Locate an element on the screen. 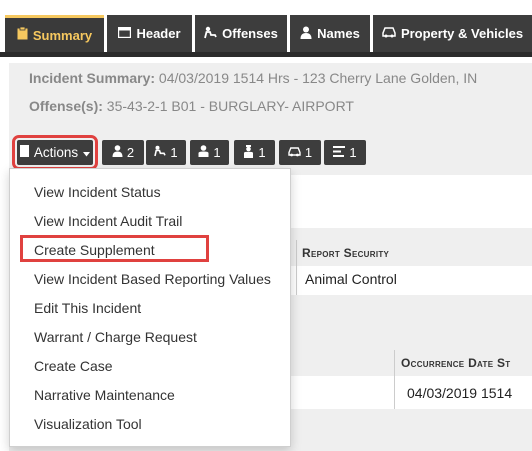 Image resolution: width=532 pixels, height=451 pixels. report-security-header-text: Report Security is located at coordinates (346, 253).